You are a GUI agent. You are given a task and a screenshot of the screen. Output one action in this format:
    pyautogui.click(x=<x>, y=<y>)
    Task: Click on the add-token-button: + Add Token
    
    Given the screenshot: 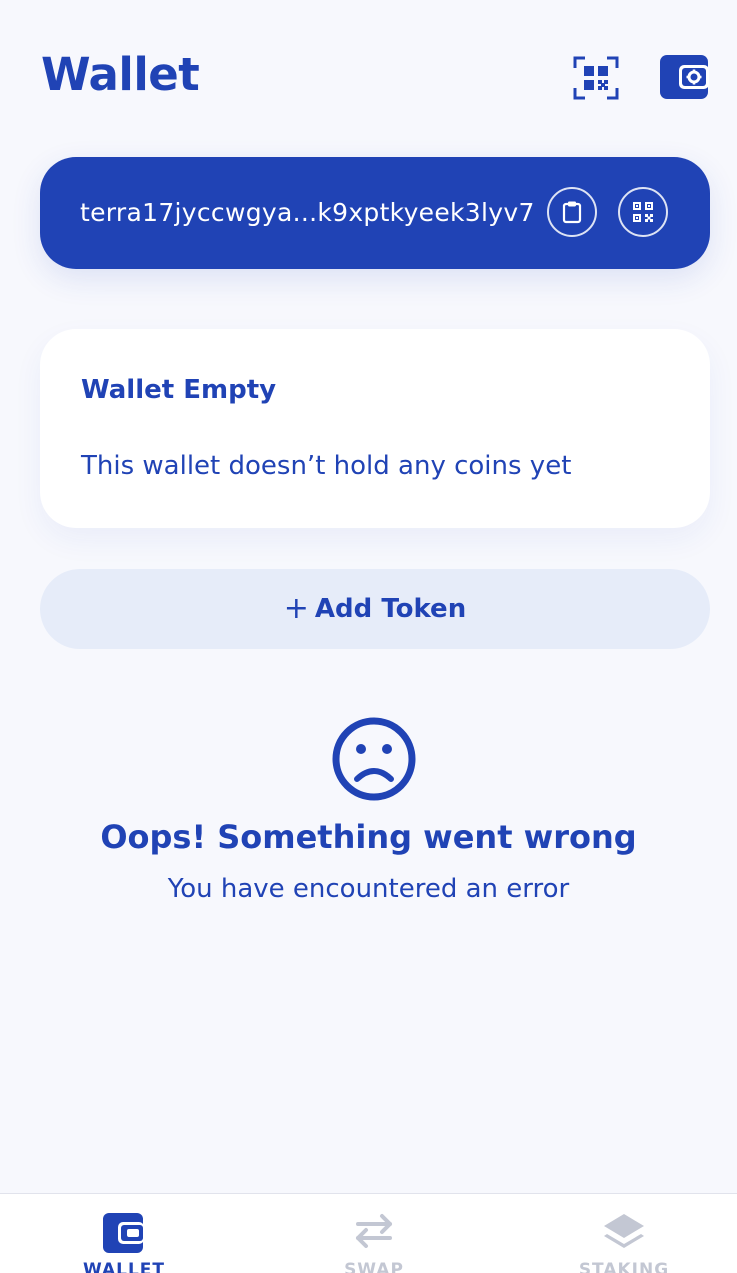 What is the action you would take?
    pyautogui.click(x=375, y=609)
    